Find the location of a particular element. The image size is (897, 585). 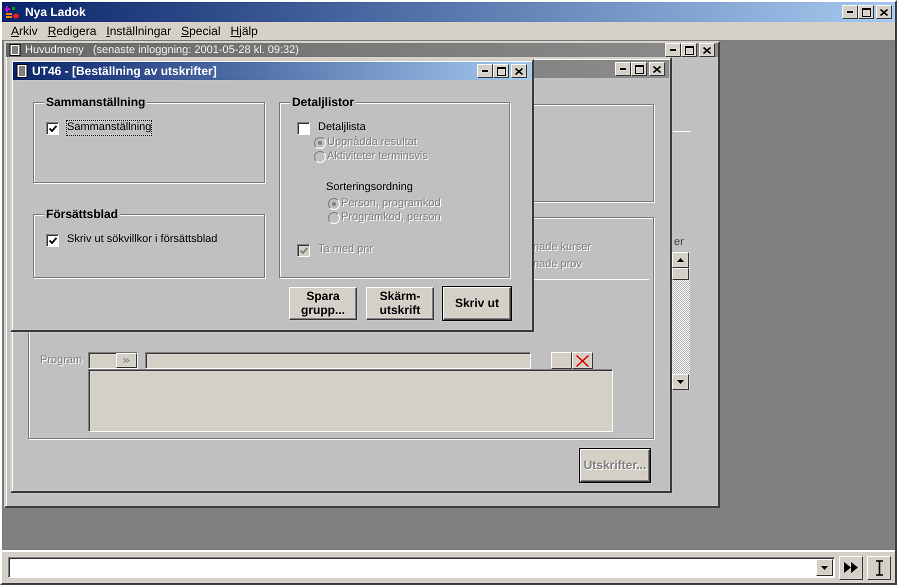

menu-item: Hjälp is located at coordinates (244, 31).